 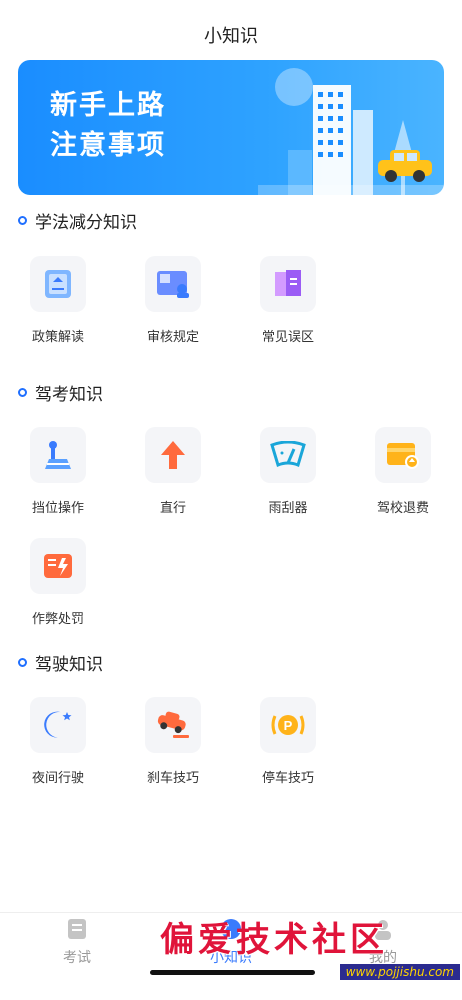 What do you see at coordinates (58, 284) in the screenshot?
I see `policy-book-icon` at bounding box center [58, 284].